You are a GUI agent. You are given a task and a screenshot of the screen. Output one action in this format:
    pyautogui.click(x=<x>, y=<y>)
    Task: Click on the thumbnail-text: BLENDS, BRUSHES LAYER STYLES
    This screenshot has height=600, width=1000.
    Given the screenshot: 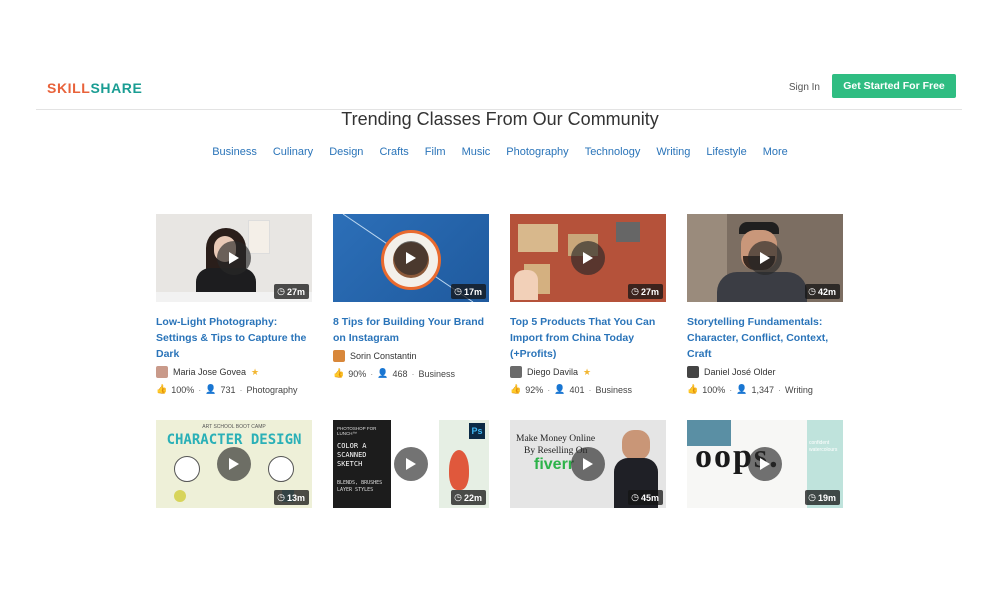 What is the action you would take?
    pyautogui.click(x=360, y=486)
    